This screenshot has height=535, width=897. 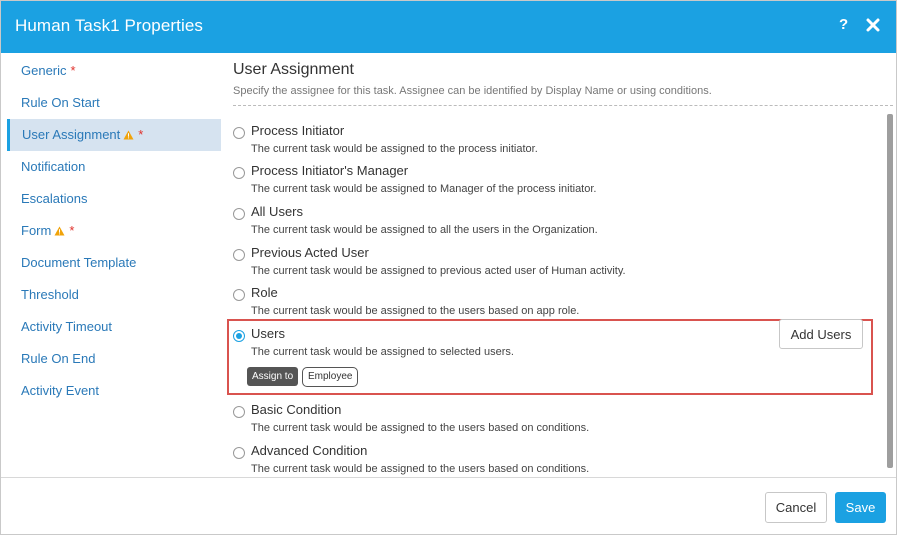 What do you see at coordinates (239, 412) in the screenshot?
I see `radio-basic-condition` at bounding box center [239, 412].